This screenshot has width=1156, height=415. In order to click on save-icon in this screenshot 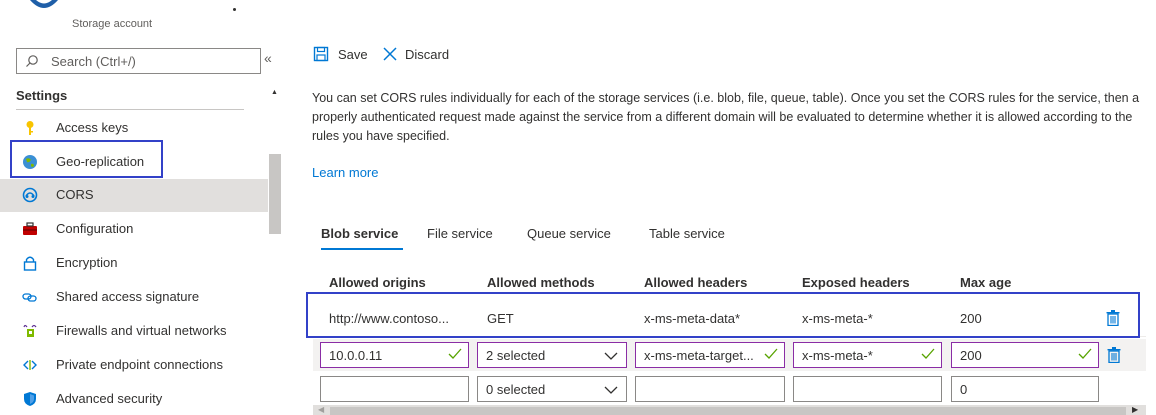, I will do `click(321, 54)`.